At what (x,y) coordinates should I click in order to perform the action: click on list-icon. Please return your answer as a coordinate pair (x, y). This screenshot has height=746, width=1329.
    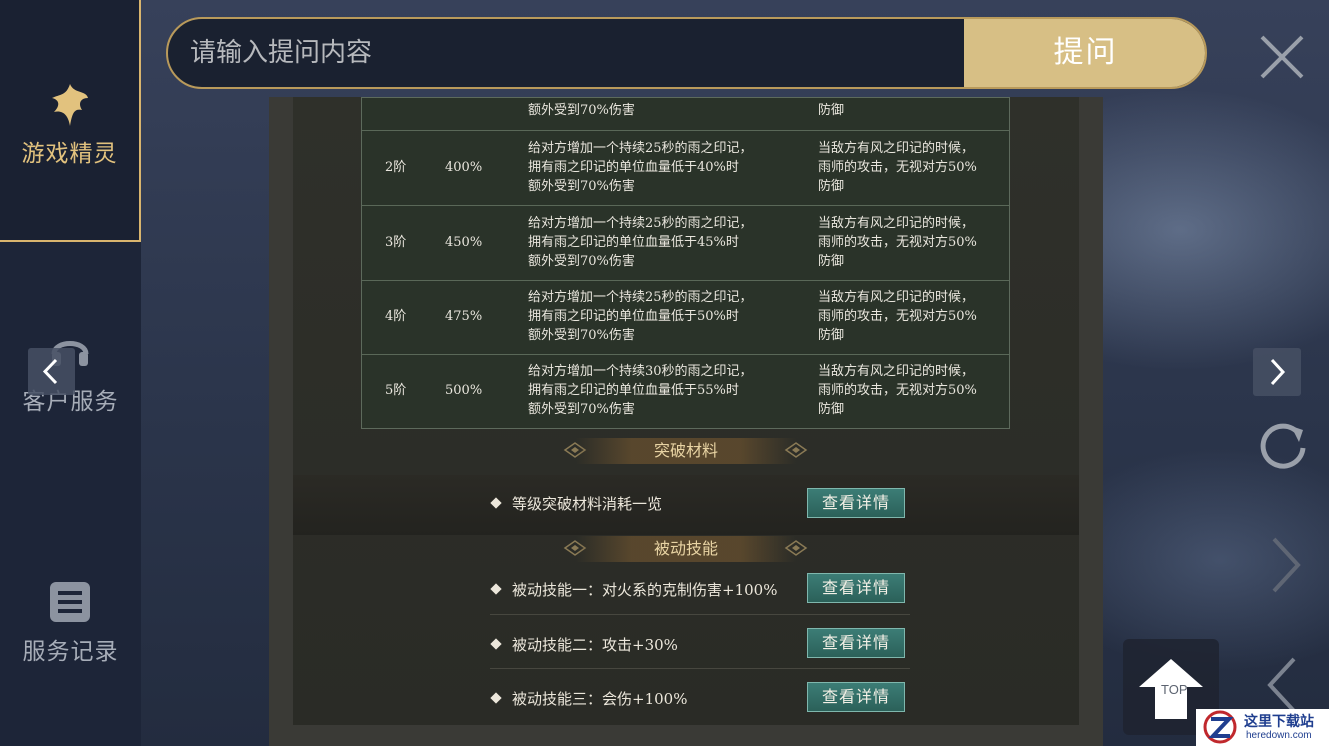
    Looking at the image, I should click on (70, 602).